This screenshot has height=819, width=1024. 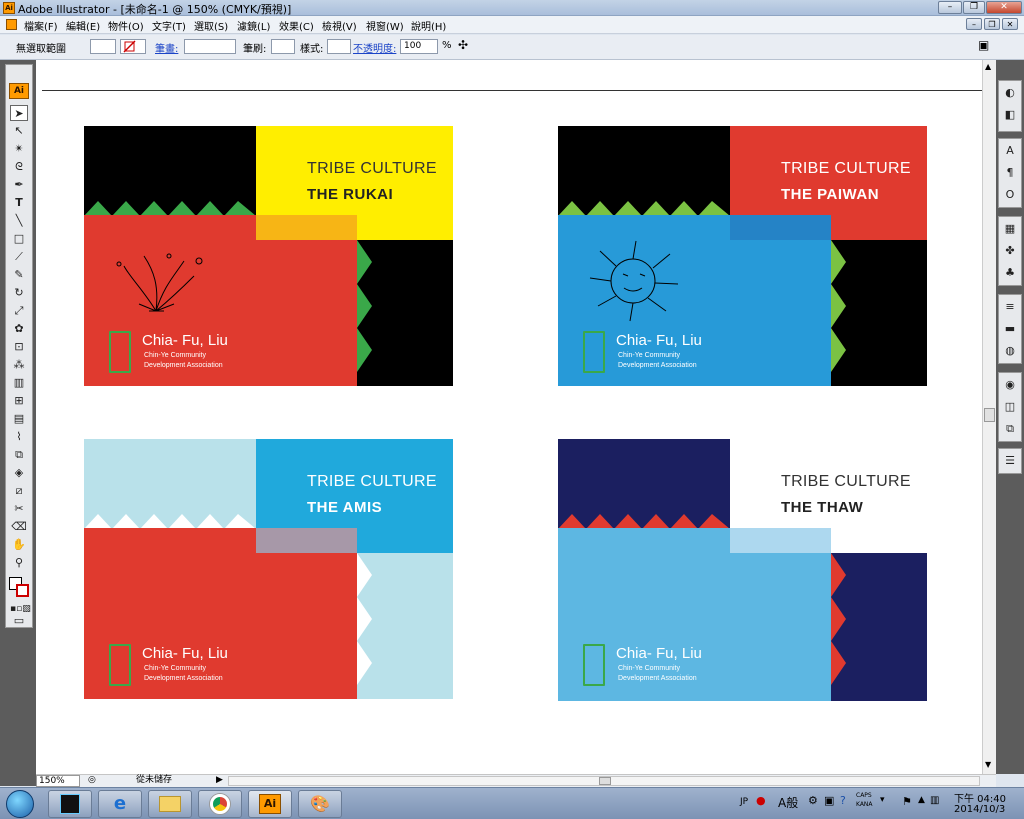 What do you see at coordinates (19, 131) in the screenshot?
I see `direct-selection-tool-icon: ↖` at bounding box center [19, 131].